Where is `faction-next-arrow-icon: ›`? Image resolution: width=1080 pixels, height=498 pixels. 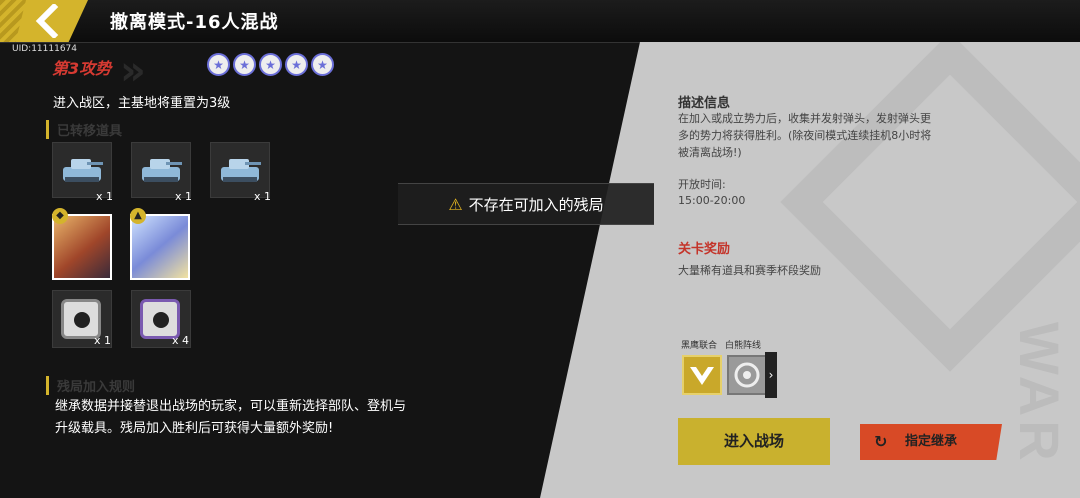 faction-next-arrow-icon: › is located at coordinates (771, 375).